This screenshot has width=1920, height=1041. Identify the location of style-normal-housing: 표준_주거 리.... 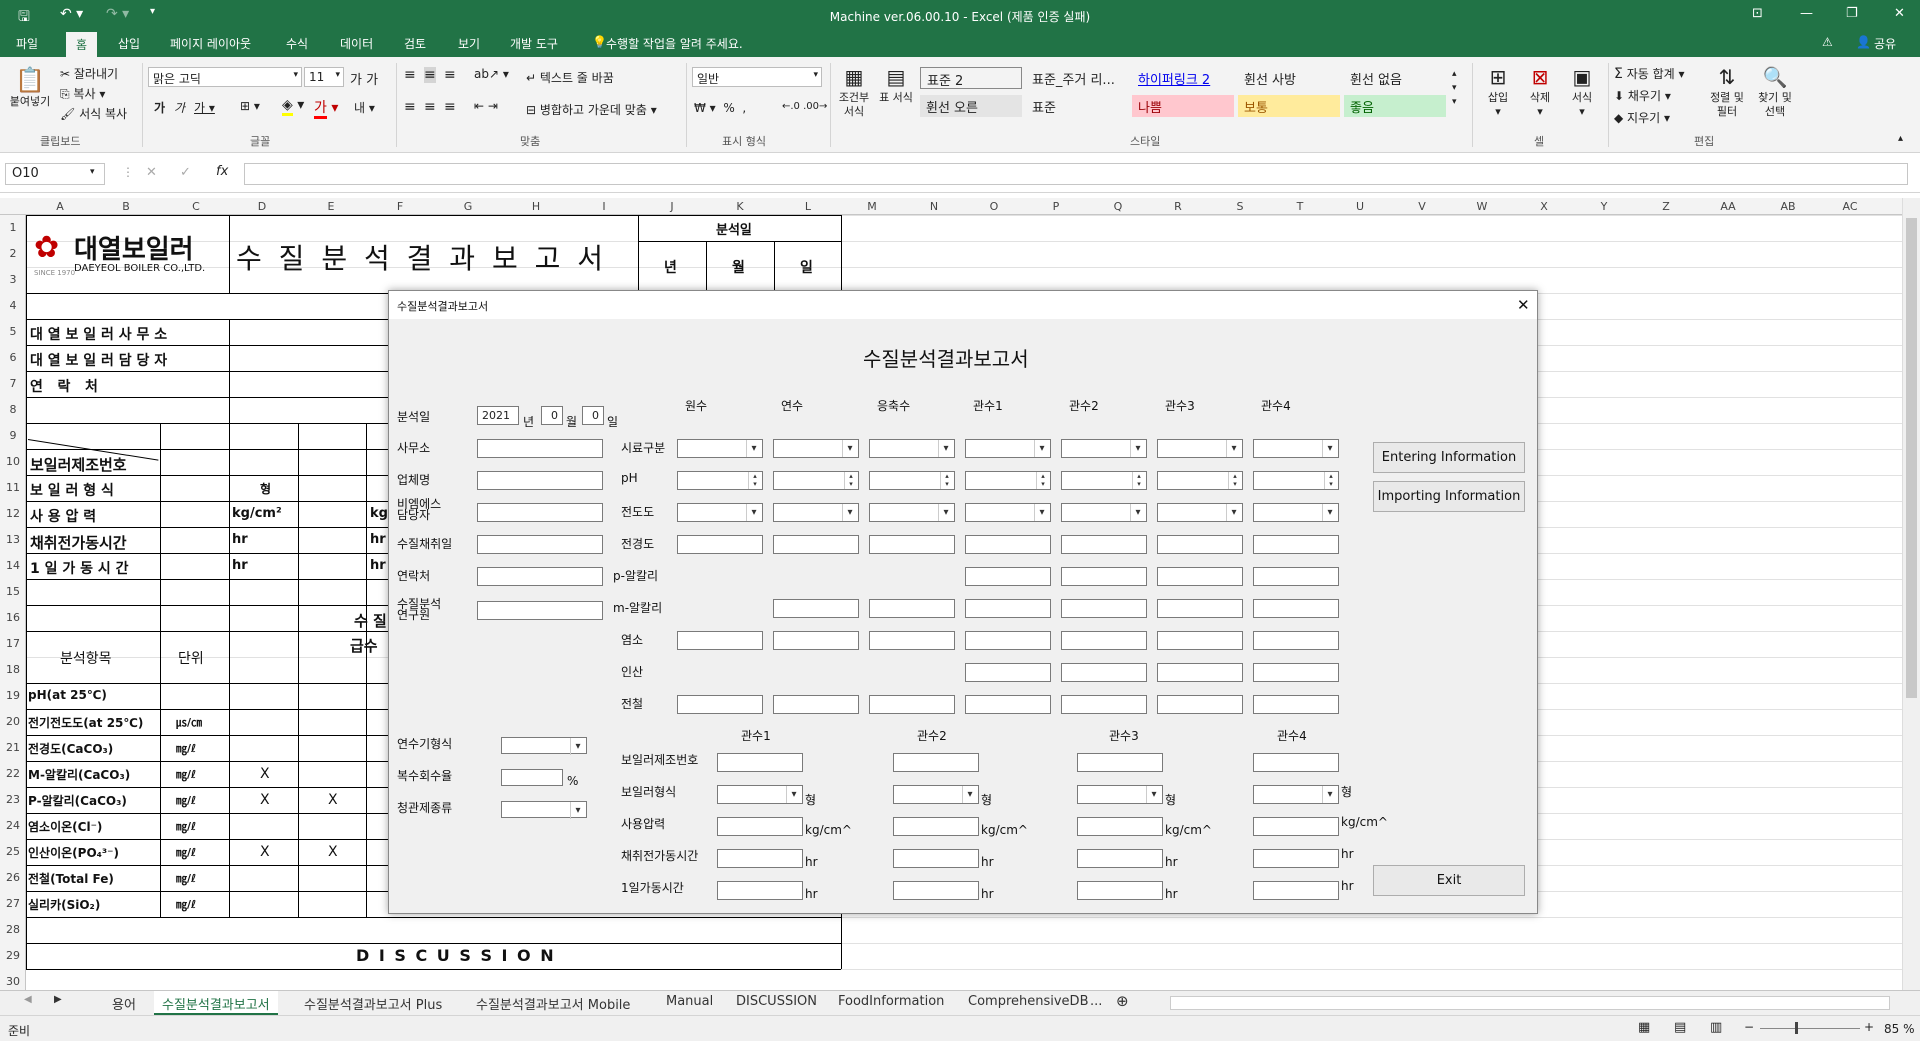
(1077, 78).